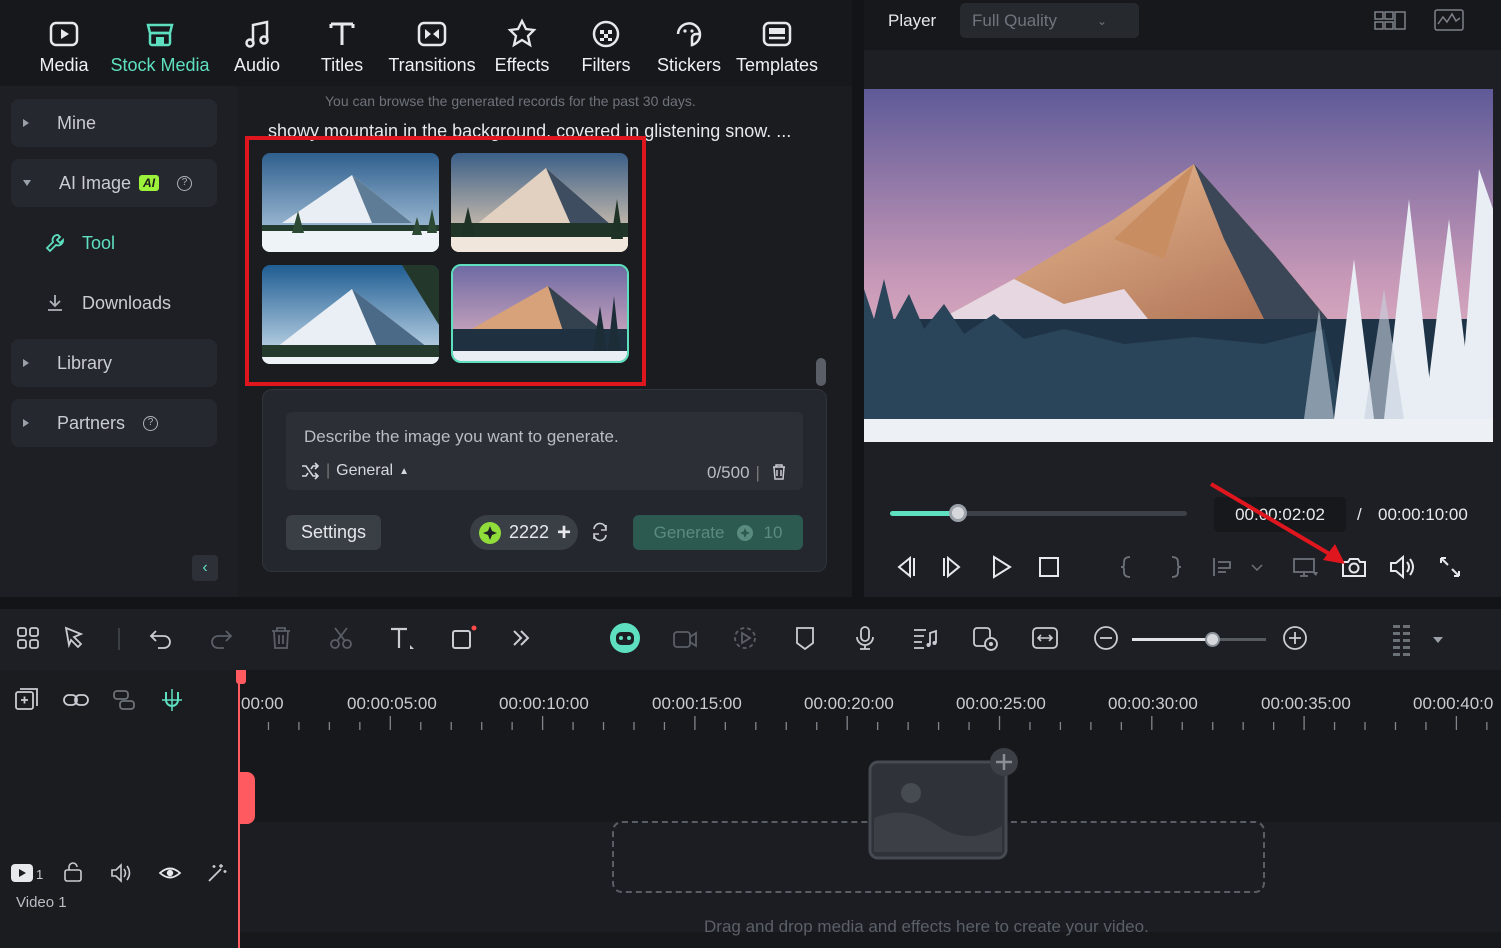 The image size is (1501, 948). I want to click on credit-coin-icon, so click(490, 532).